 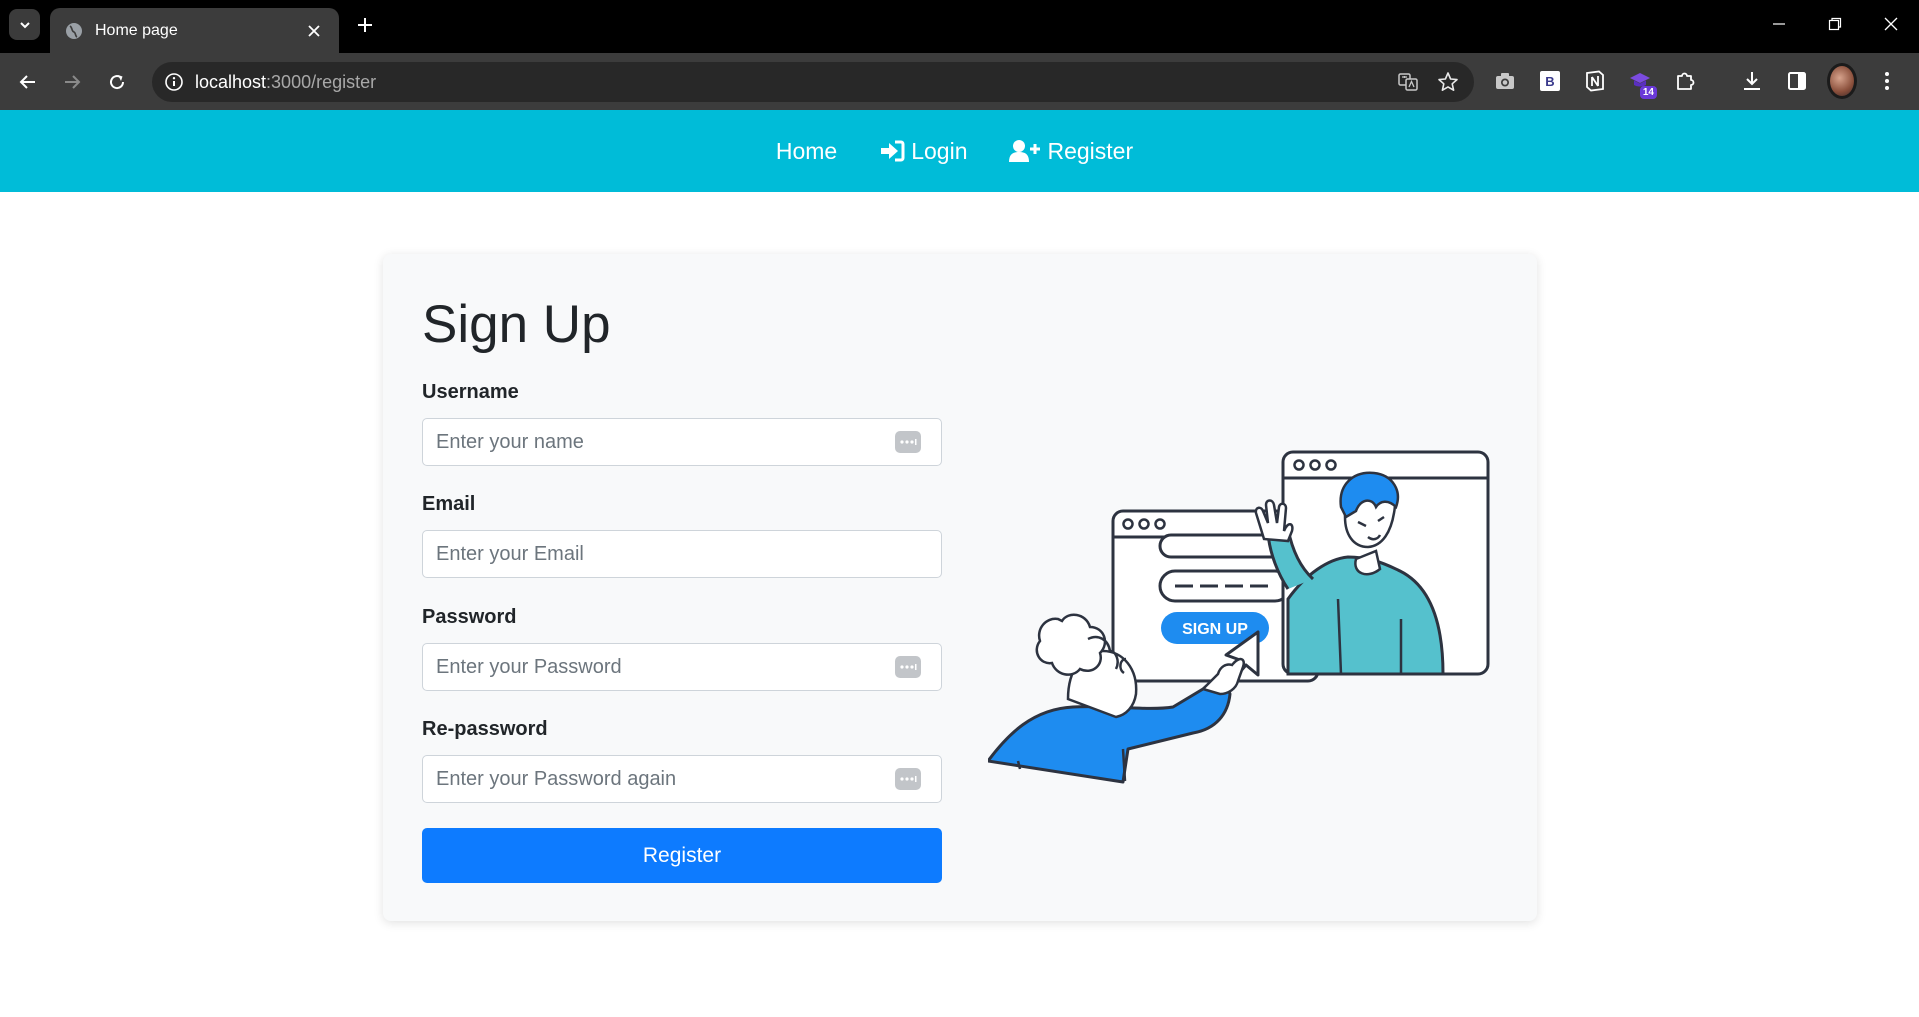 I want to click on page-title: Sign Up, so click(x=516, y=324).